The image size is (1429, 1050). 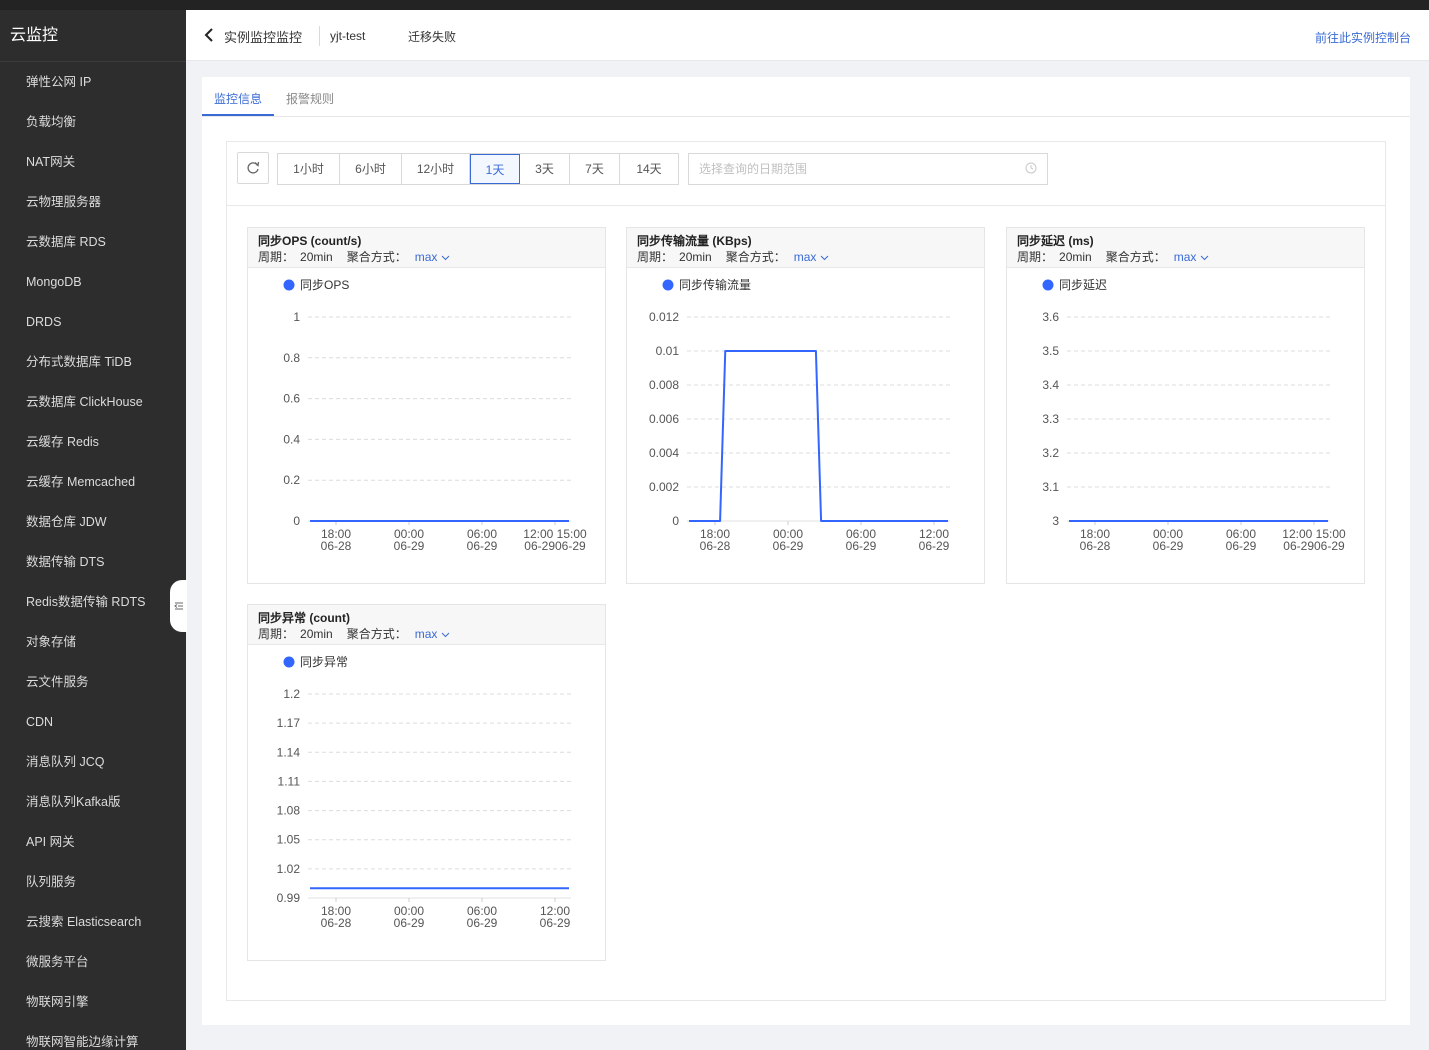 I want to click on sidebar-item: 对象存储, so click(x=93, y=642).